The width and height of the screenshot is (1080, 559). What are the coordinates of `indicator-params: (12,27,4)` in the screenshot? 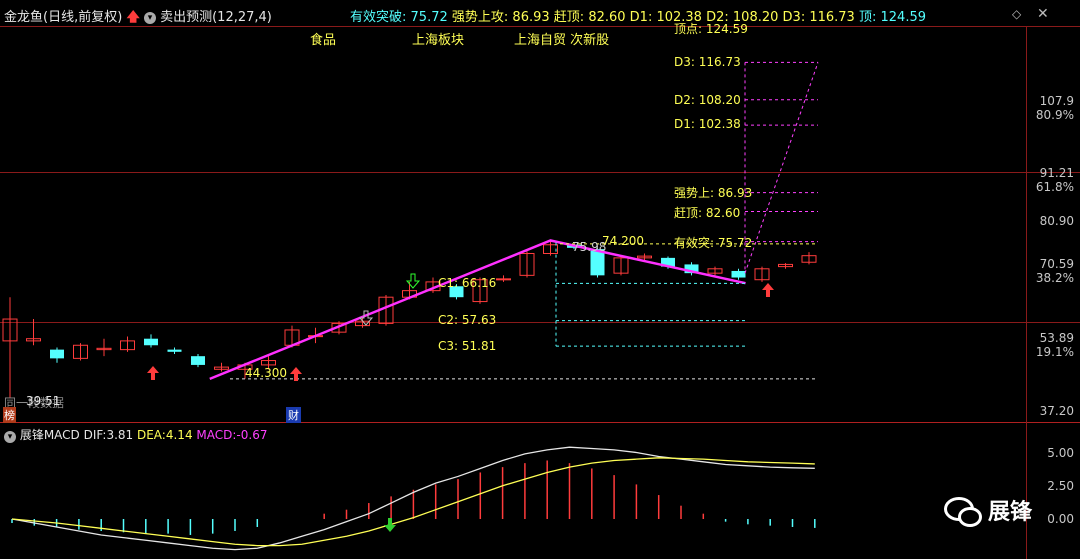 It's located at (242, 17).